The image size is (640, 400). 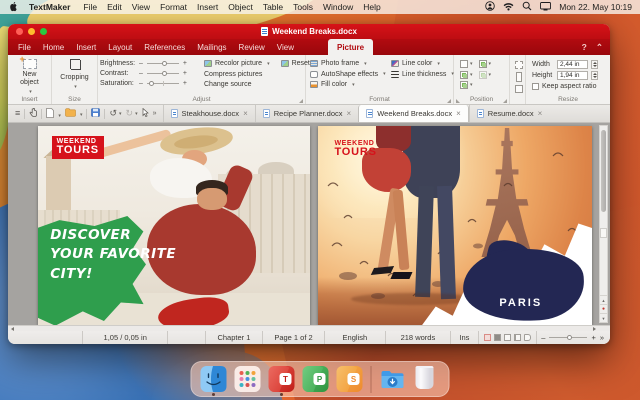 I want to click on view-normal-icon, so click(x=487, y=337).